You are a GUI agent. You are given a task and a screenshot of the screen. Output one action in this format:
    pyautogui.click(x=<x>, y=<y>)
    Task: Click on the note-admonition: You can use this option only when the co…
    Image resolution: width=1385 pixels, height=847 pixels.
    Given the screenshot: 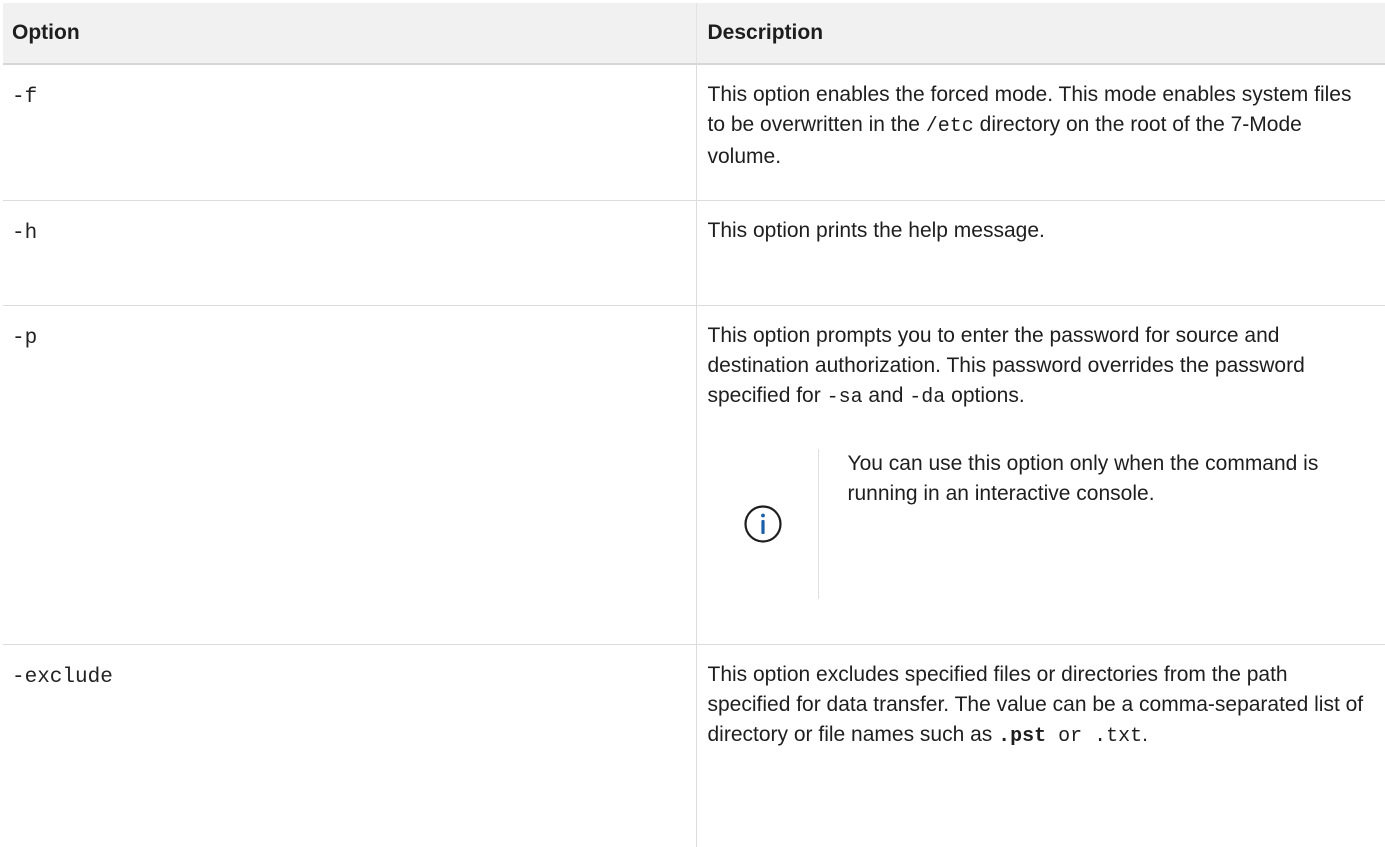 What is the action you would take?
    pyautogui.click(x=1040, y=524)
    